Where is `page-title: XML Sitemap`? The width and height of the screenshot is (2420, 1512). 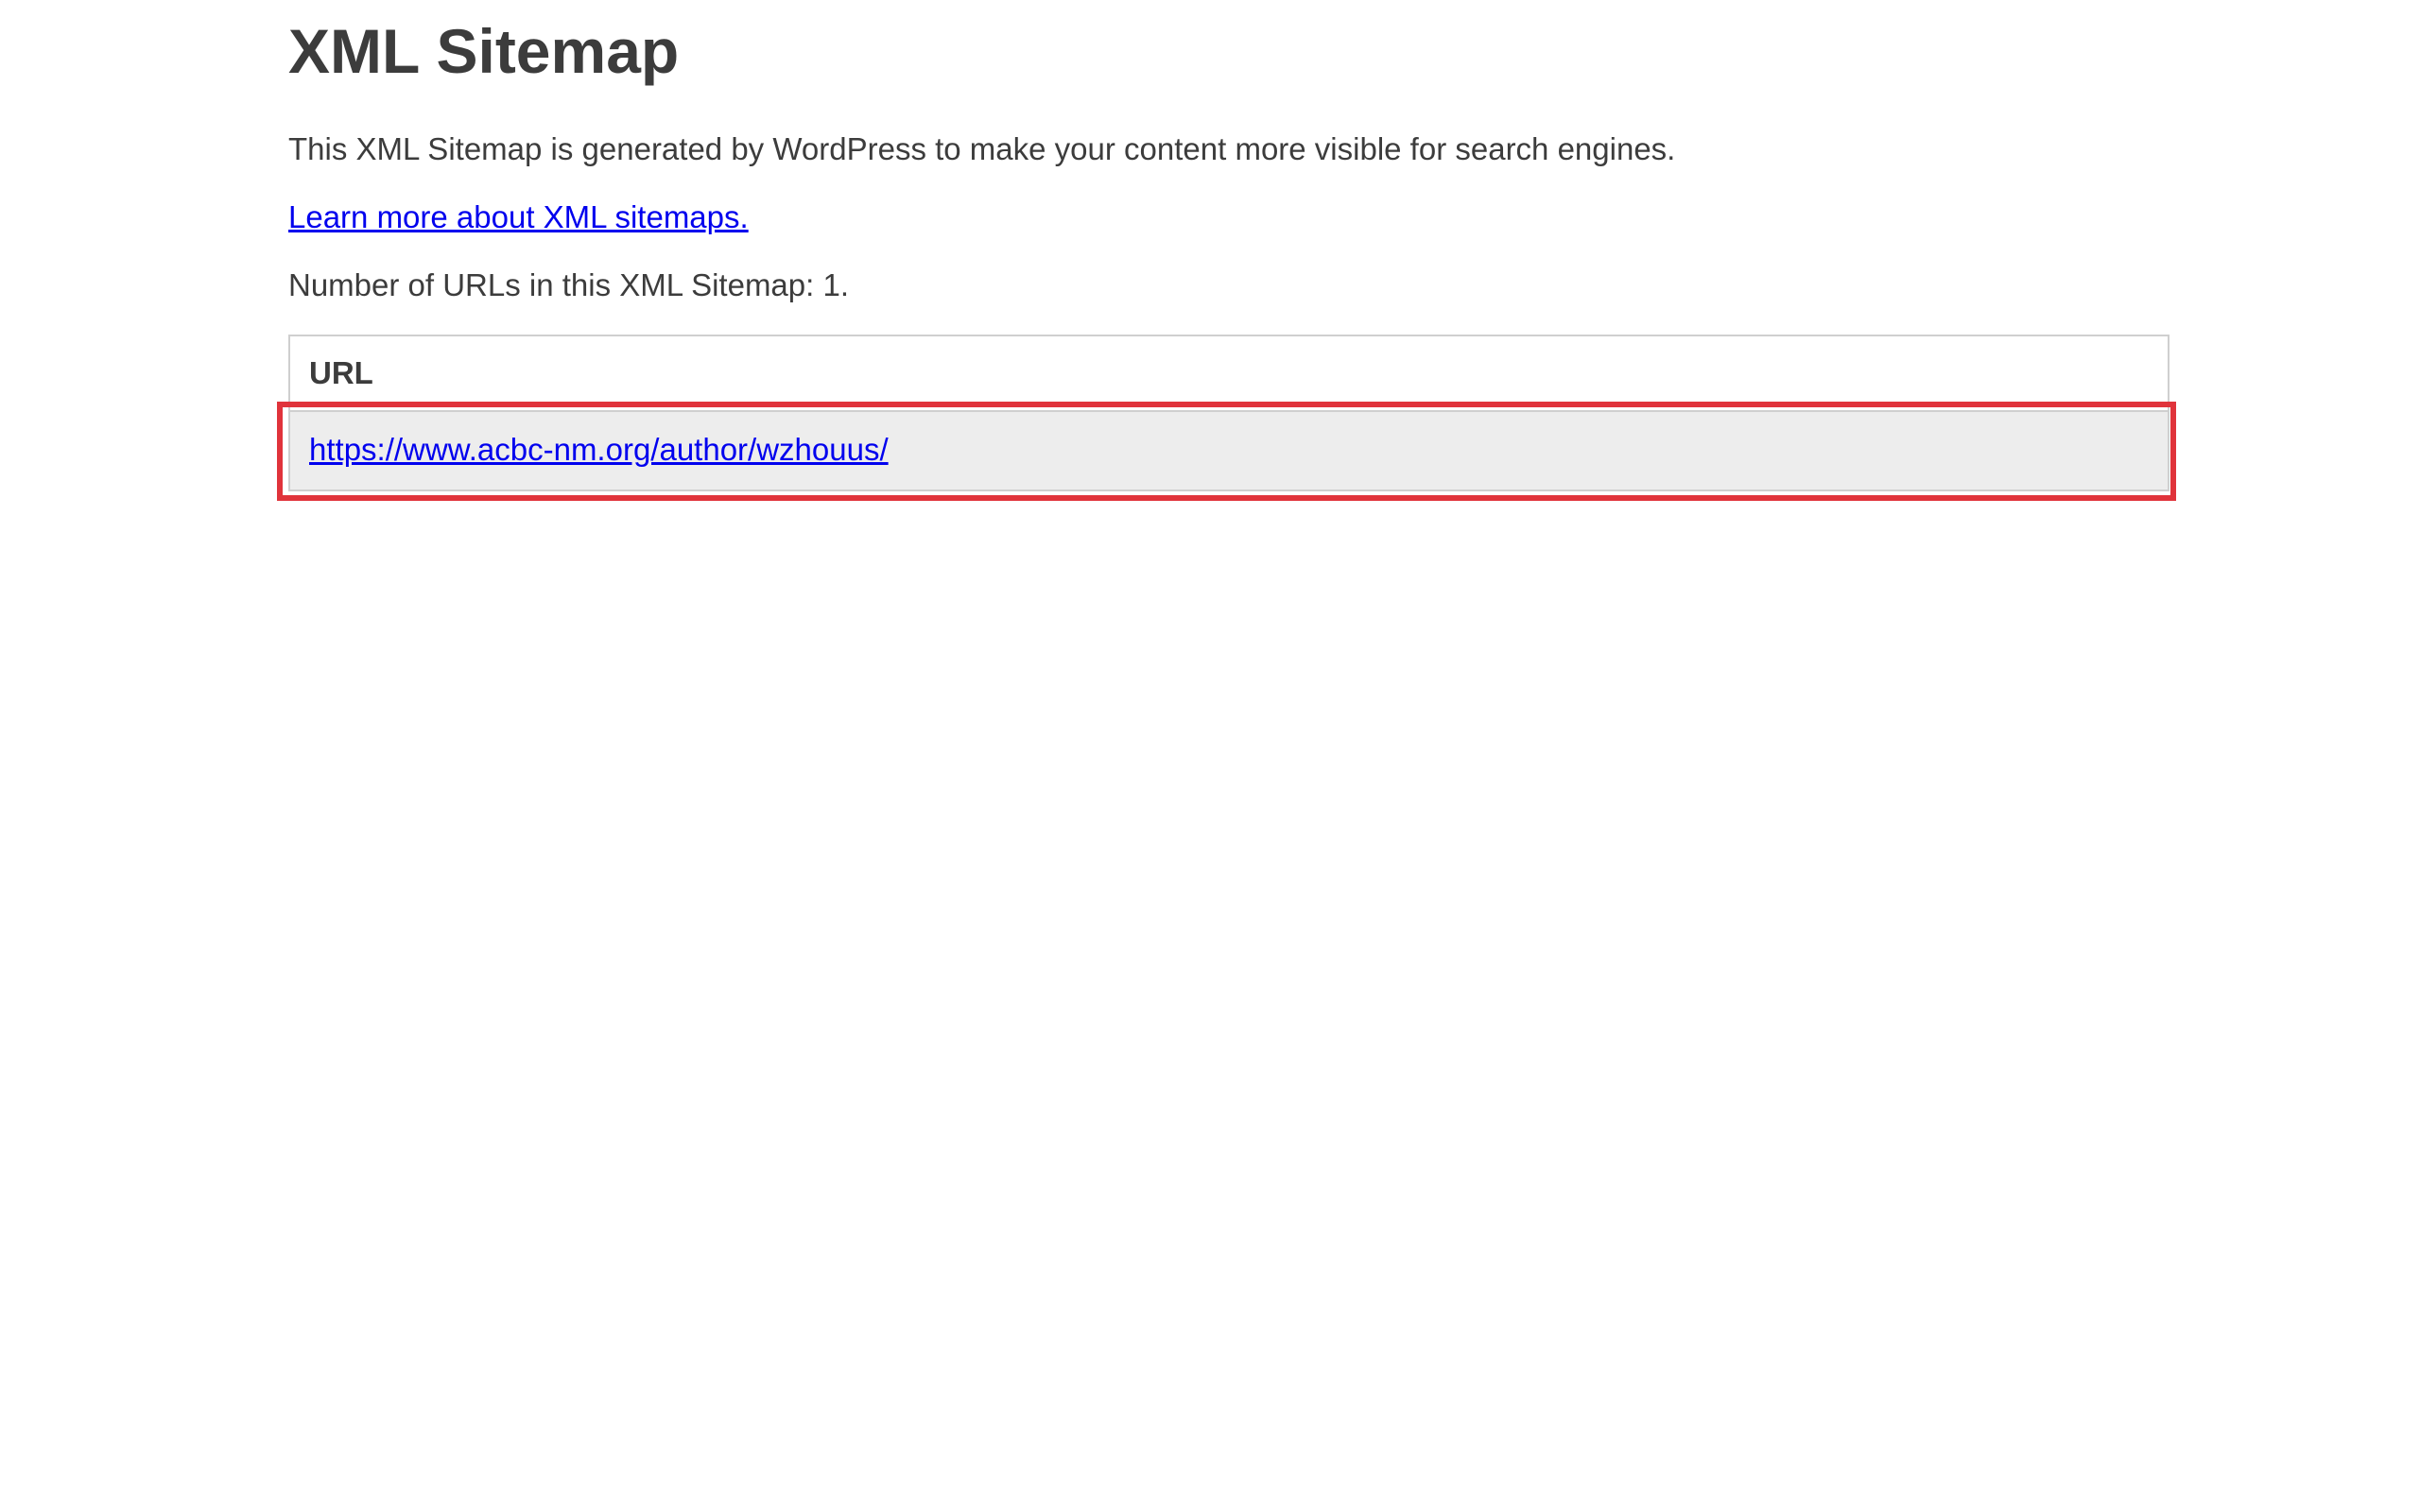 page-title: XML Sitemap is located at coordinates (484, 51).